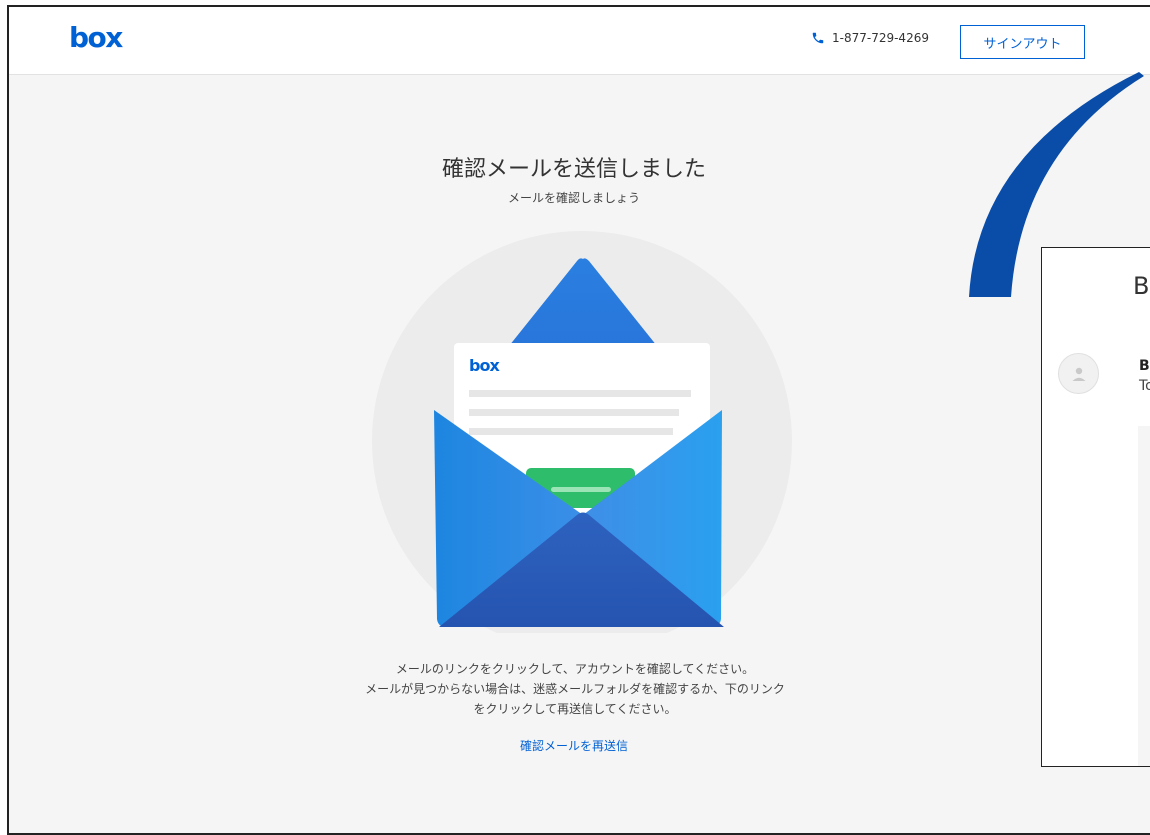  I want to click on instruction-line: メールが見つからない場合は、迷惑メールフォルダを確認するか、下のリンク, so click(575, 689).